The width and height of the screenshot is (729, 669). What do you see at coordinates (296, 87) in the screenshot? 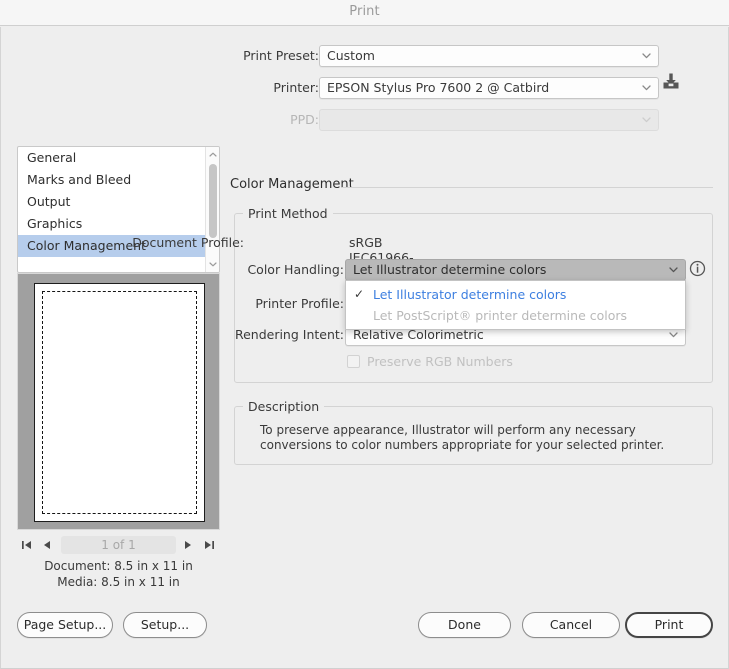
I see `printer-label: Printer:` at bounding box center [296, 87].